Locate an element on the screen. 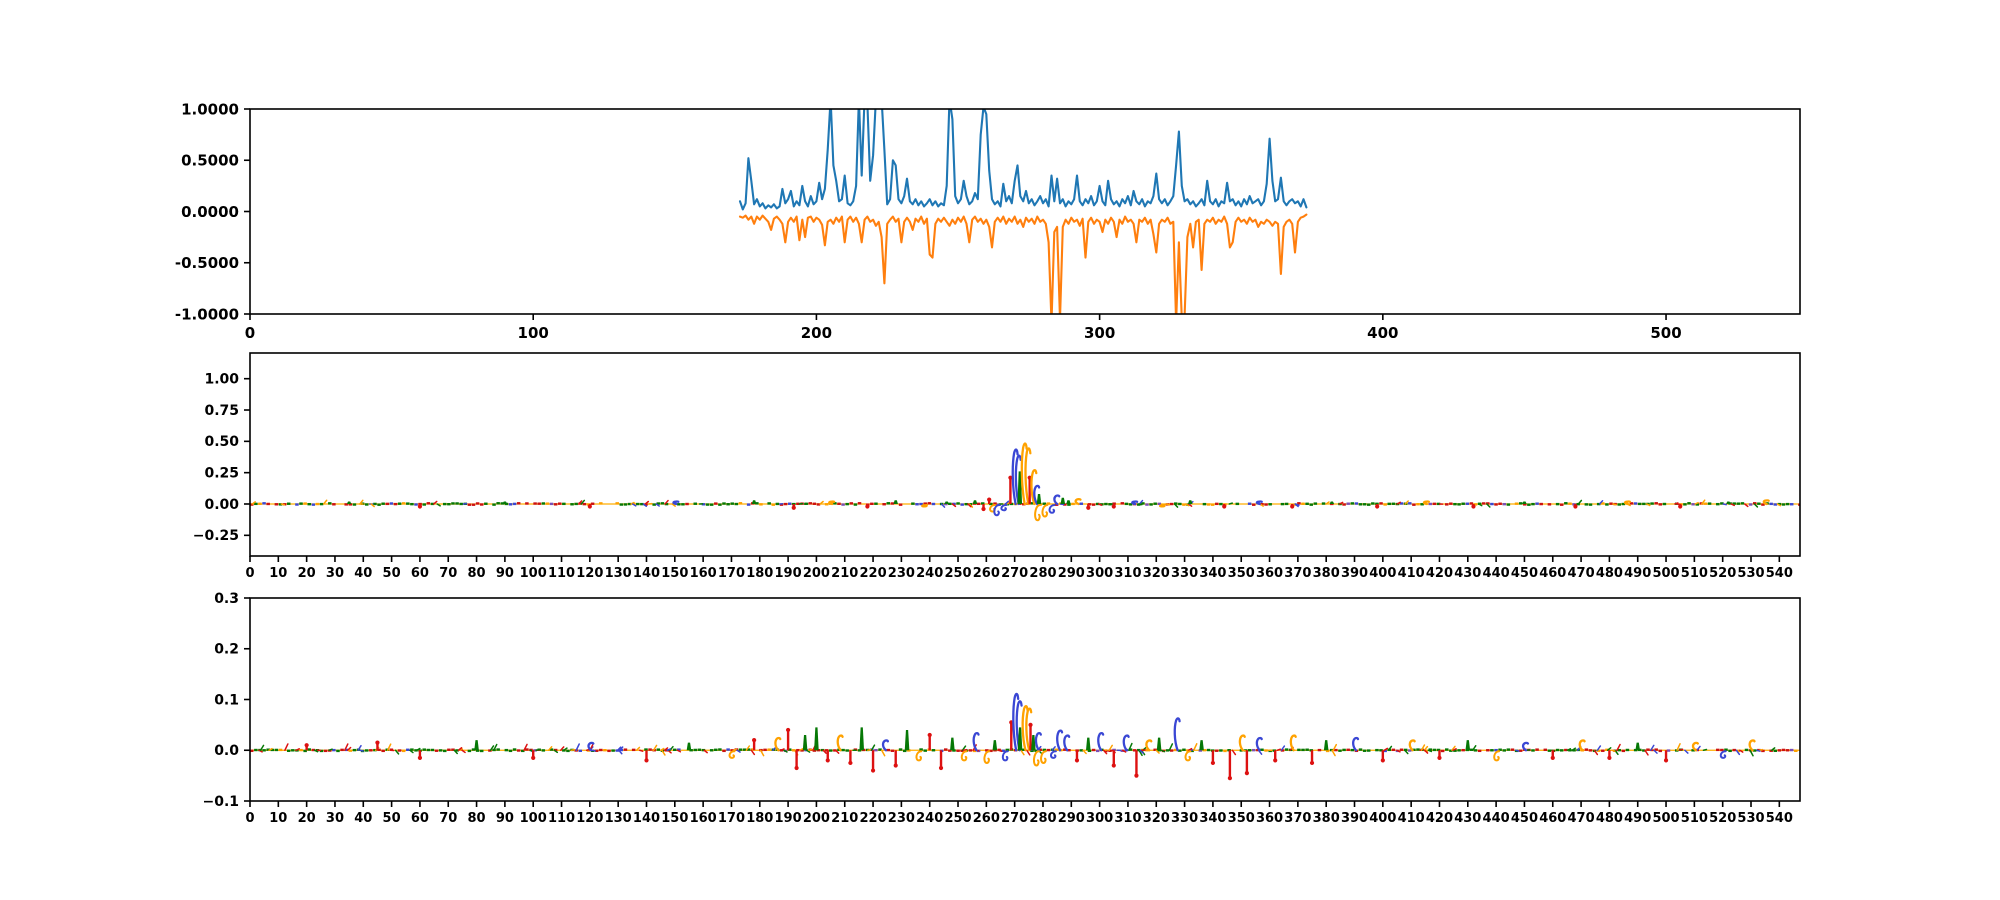 The height and width of the screenshot is (900, 2000). x-tick-label: 370 is located at coordinates (1297, 818).